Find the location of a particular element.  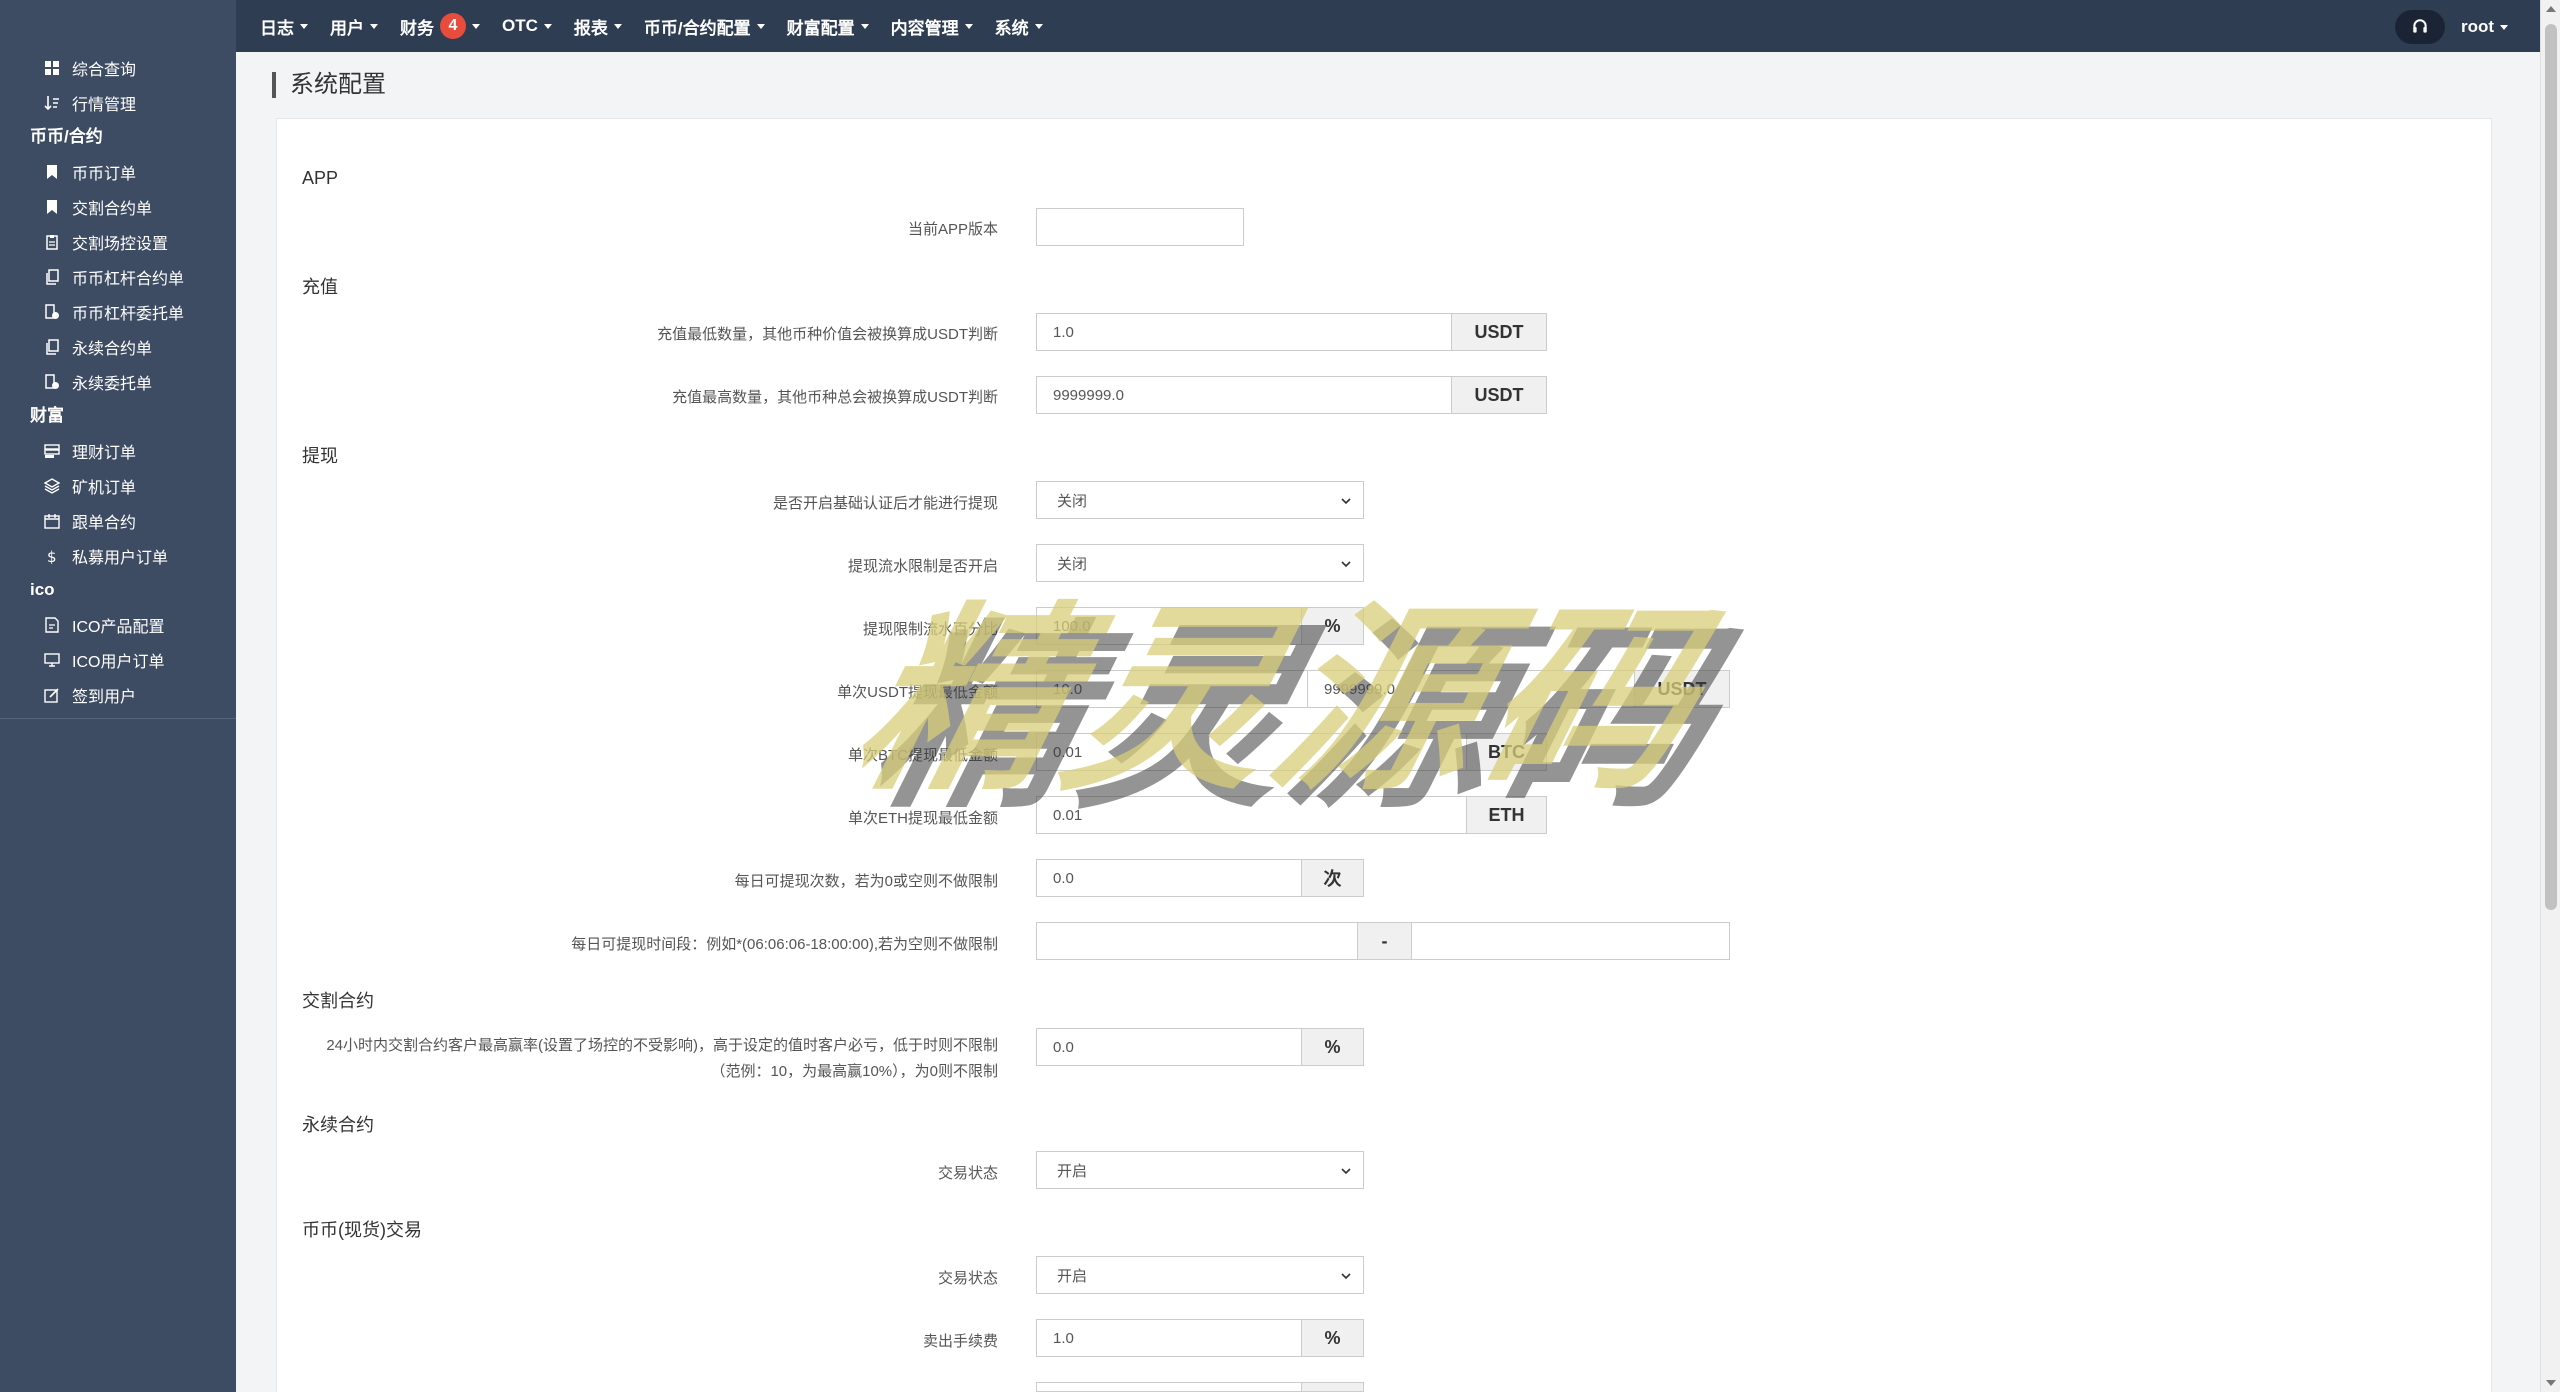

withdraw-limit-input: 100.0 is located at coordinates (1169, 626).